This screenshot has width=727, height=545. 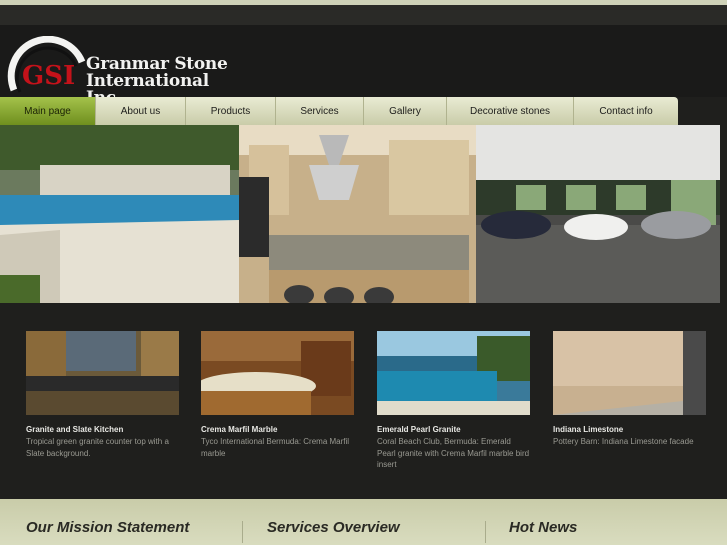 I want to click on gsi-logo-icon: GSI, so click(x=46, y=64).